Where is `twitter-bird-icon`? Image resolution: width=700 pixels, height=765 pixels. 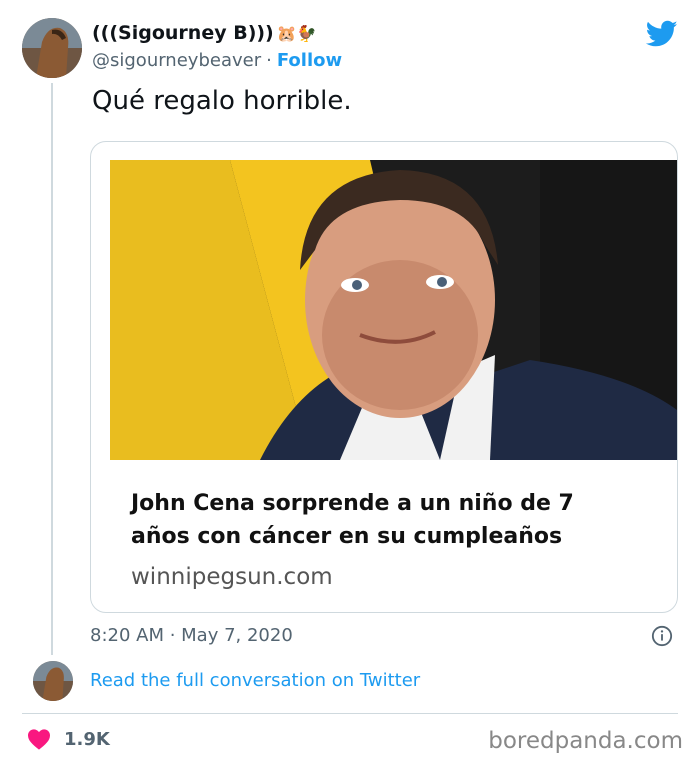 twitter-bird-icon is located at coordinates (662, 34).